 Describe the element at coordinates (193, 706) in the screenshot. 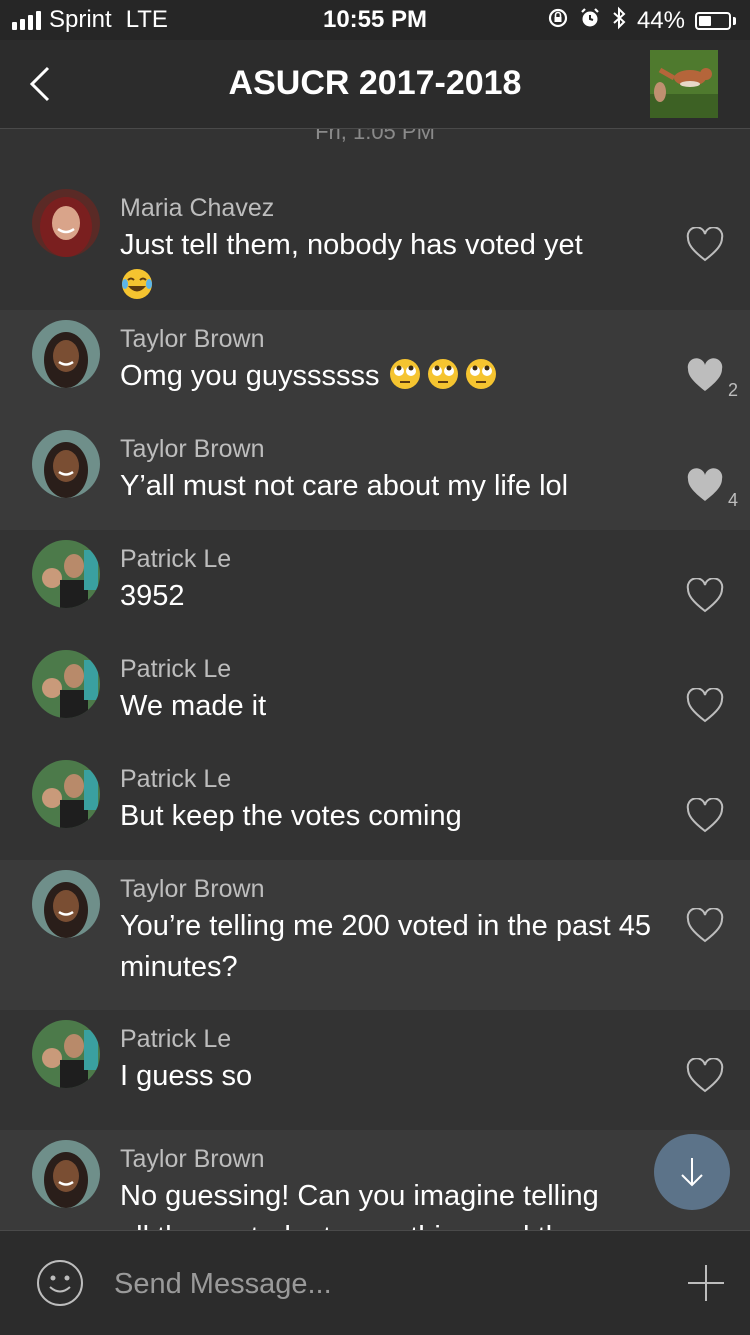

I see `message-text: We made it` at that location.